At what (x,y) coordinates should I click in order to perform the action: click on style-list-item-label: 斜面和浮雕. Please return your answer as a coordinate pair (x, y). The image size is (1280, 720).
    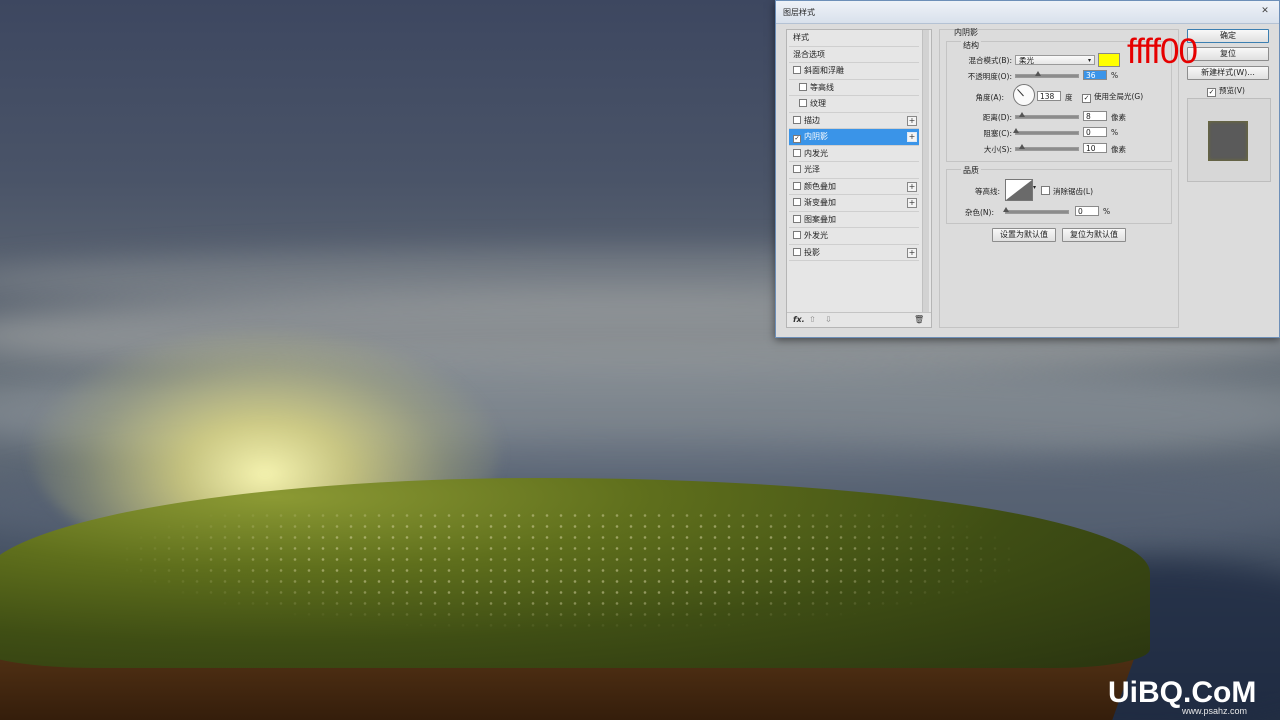
    Looking at the image, I should click on (824, 70).